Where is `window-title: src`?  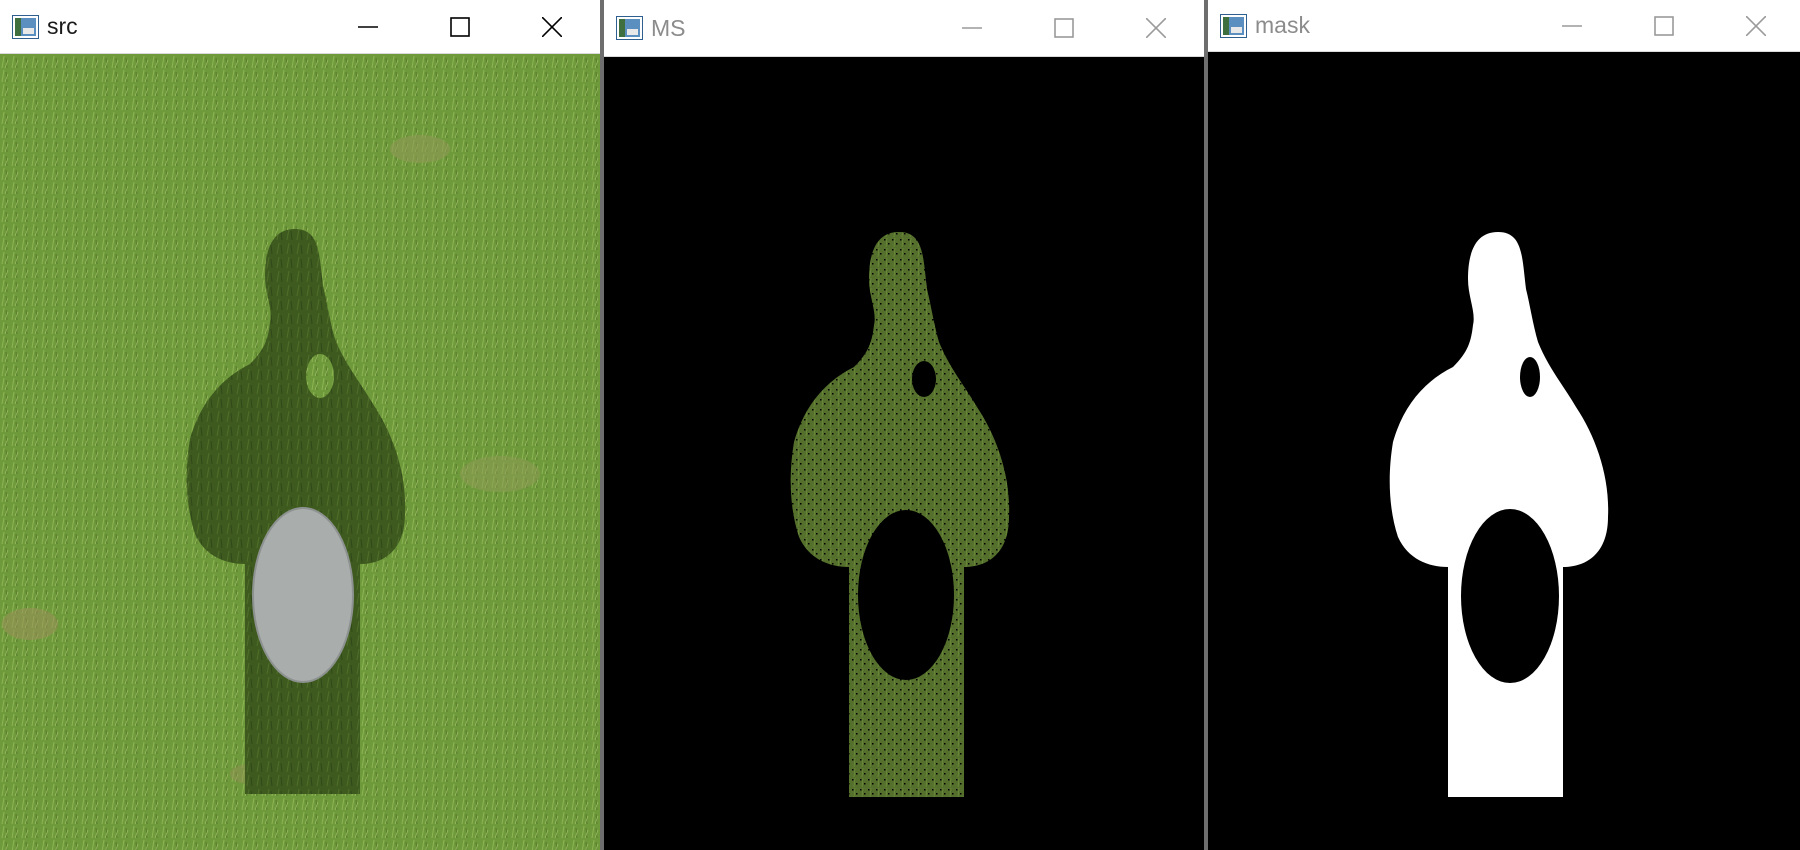 window-title: src is located at coordinates (62, 26).